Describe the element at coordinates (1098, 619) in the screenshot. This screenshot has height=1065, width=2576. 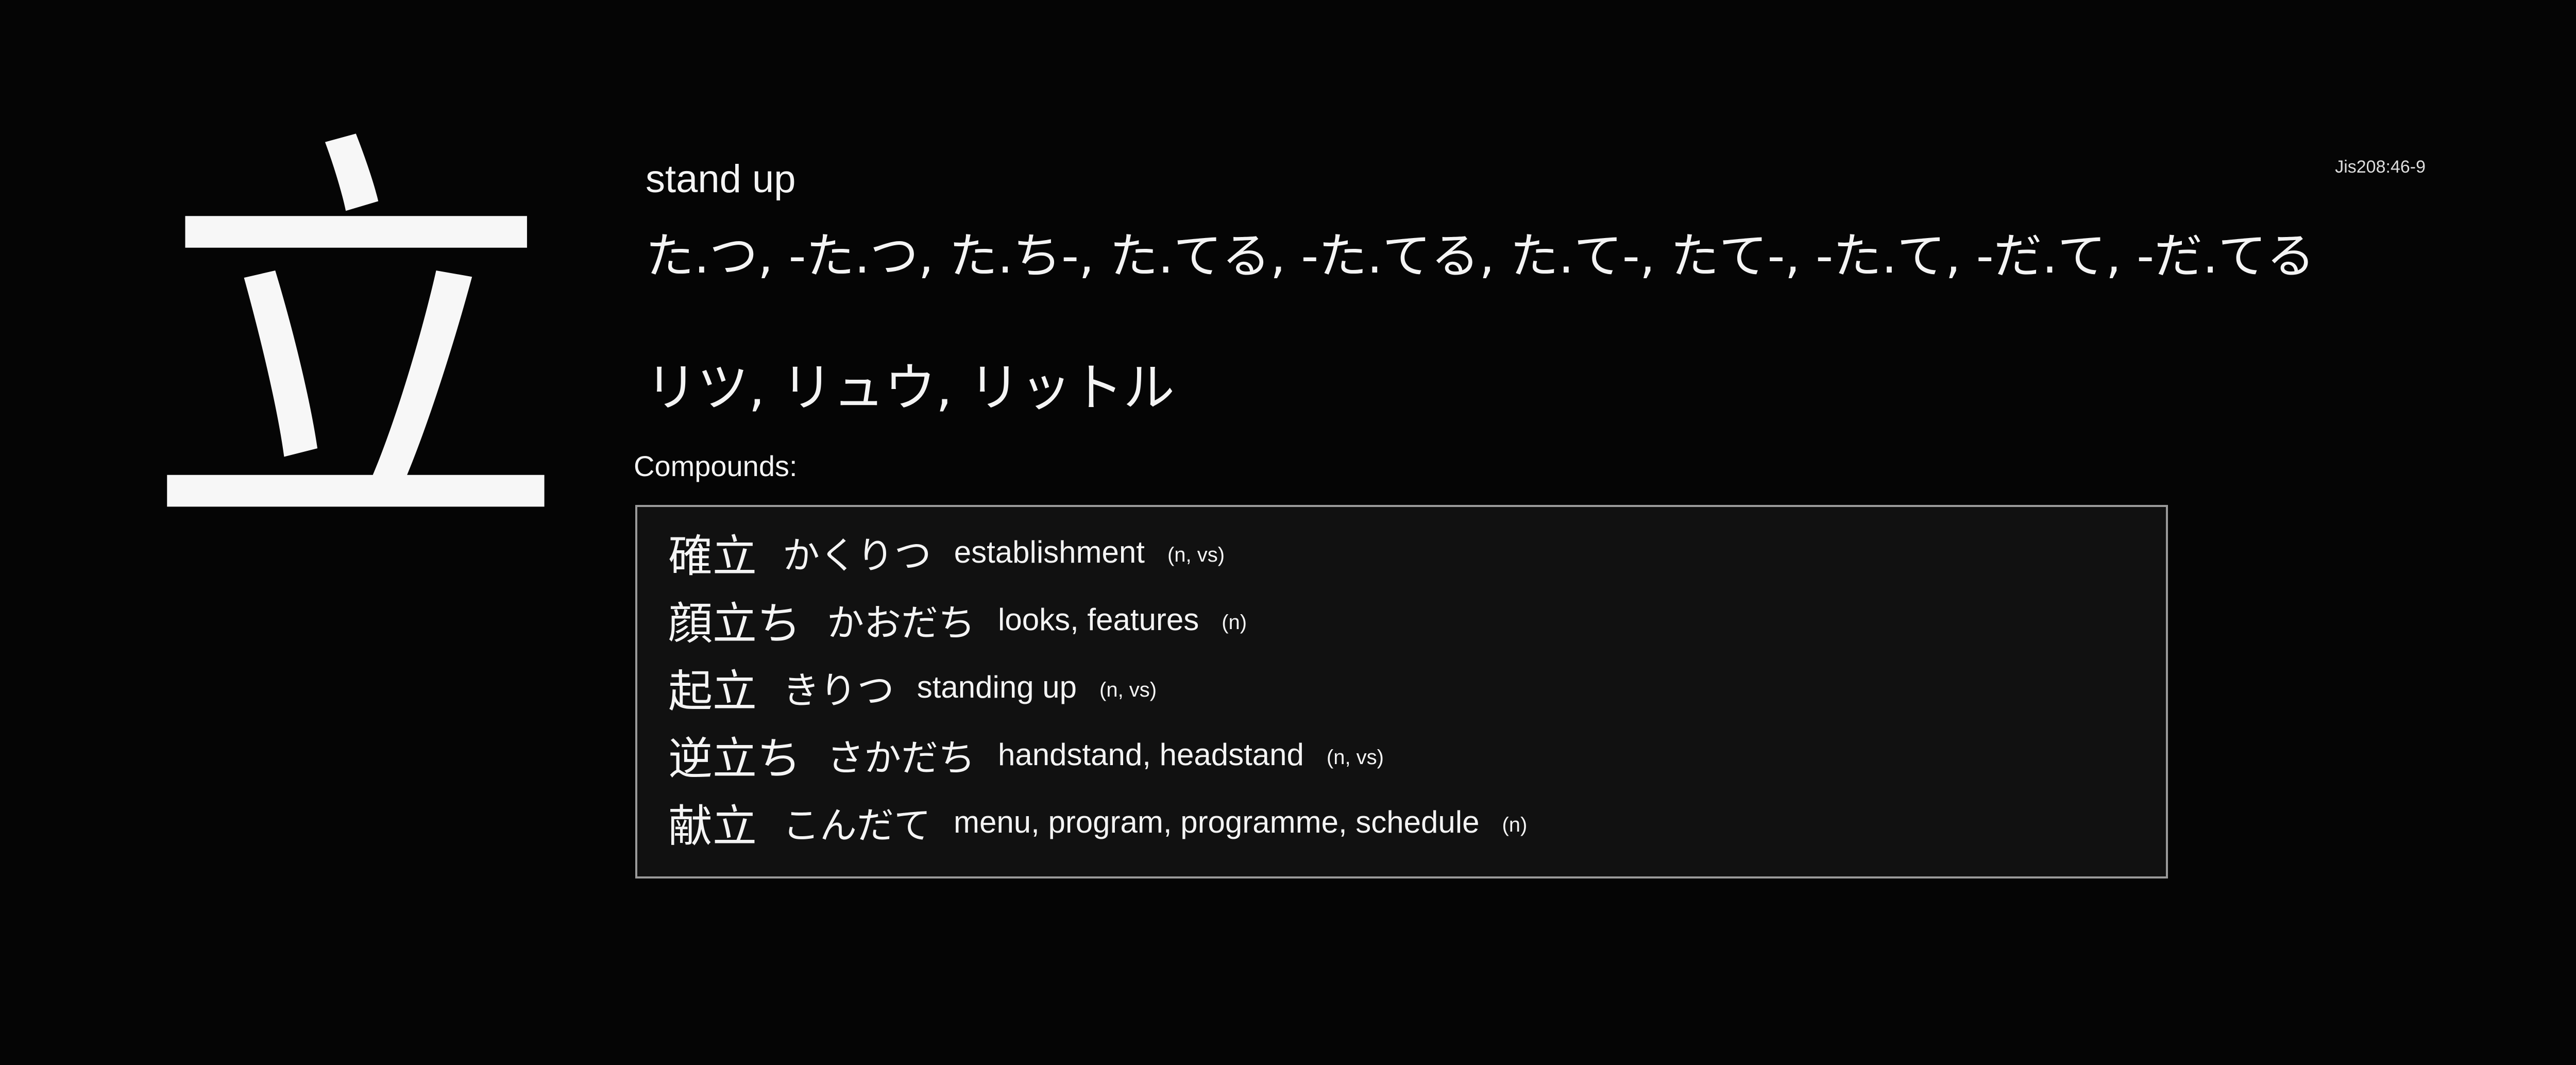
I see `compound-gloss: looks, features` at that location.